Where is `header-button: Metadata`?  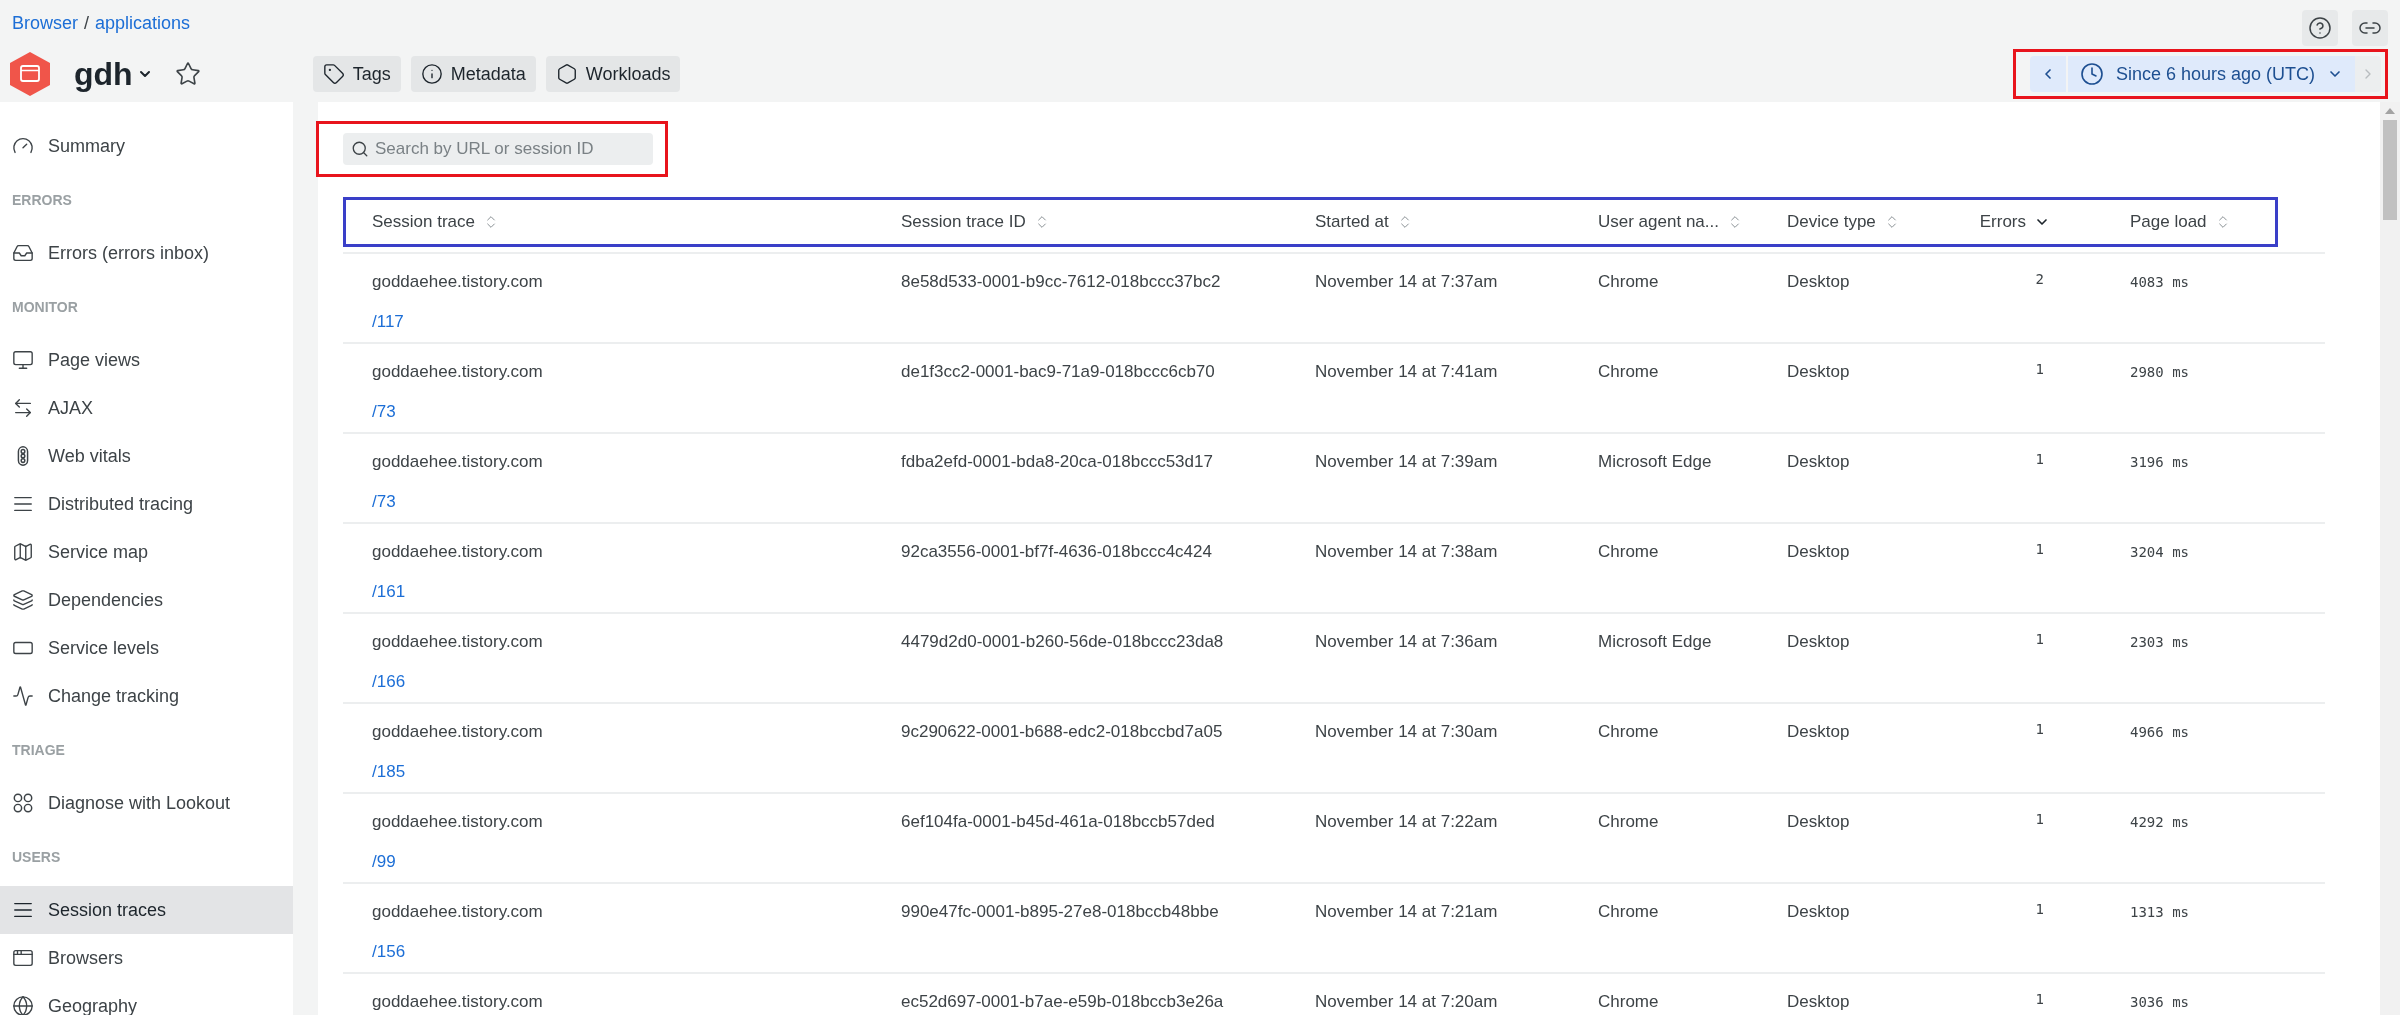 header-button: Metadata is located at coordinates (473, 74).